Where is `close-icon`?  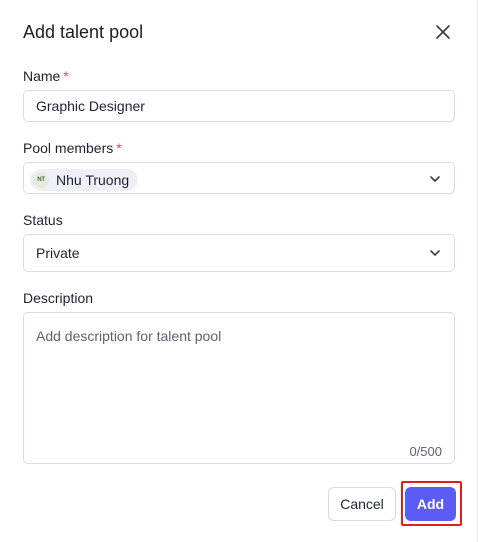
close-icon is located at coordinates (443, 32).